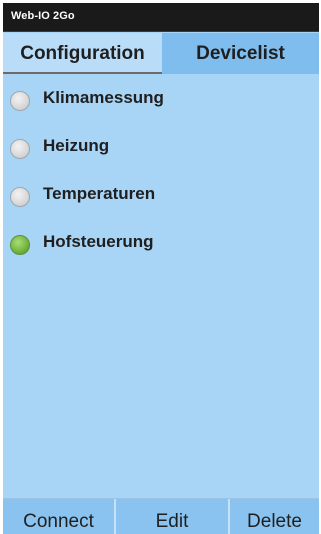 This screenshot has width=321, height=534. I want to click on list-item: Heizung, so click(161, 151).